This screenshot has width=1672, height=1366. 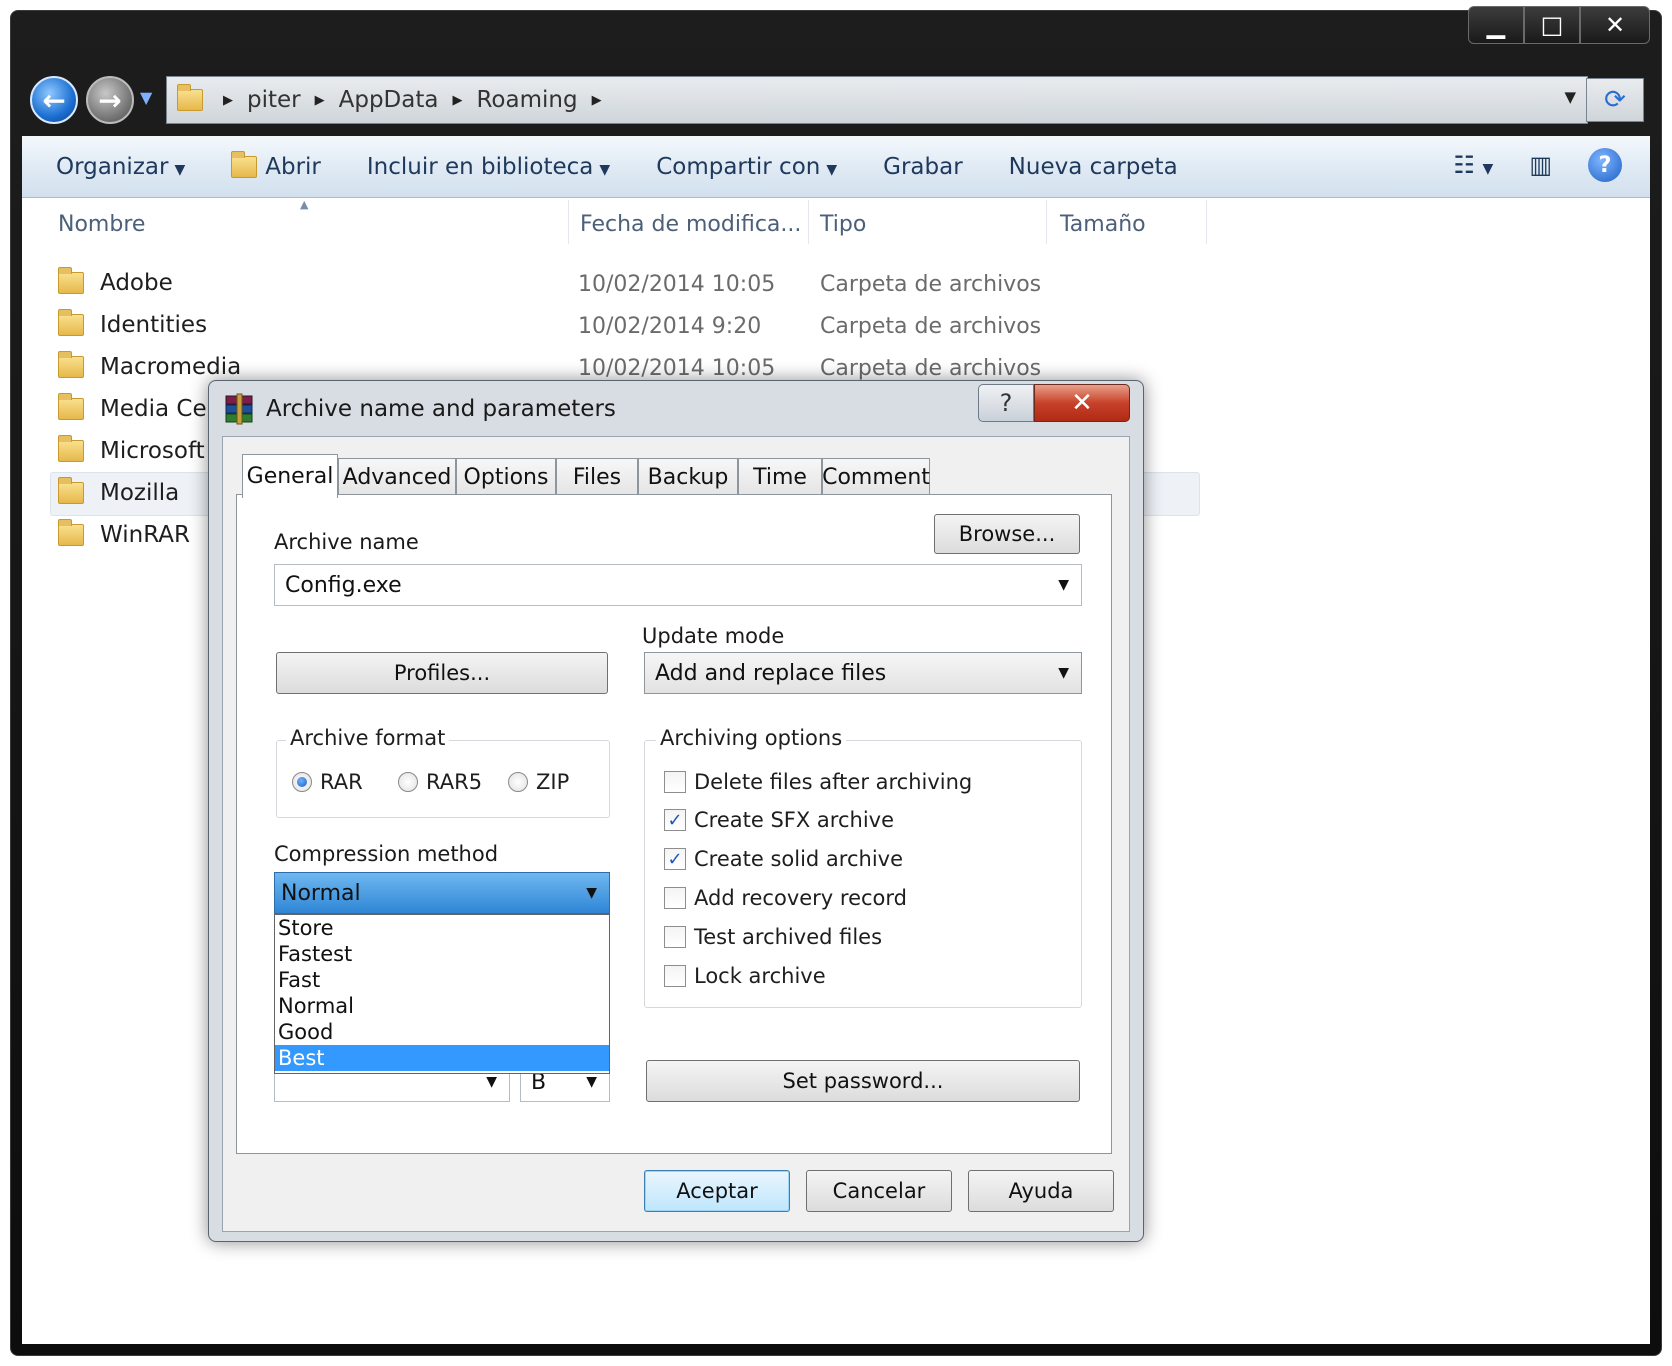 I want to click on include-library-label: Incluir en biblioteca, so click(x=480, y=166).